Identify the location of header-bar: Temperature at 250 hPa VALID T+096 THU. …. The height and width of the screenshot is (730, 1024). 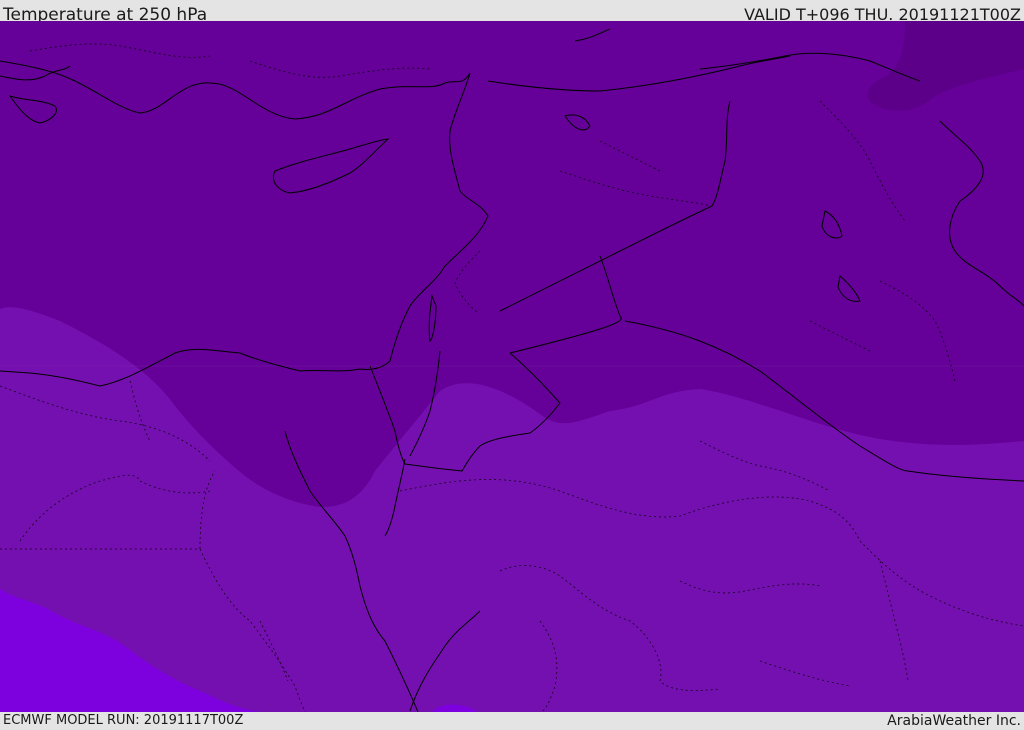
(512, 12).